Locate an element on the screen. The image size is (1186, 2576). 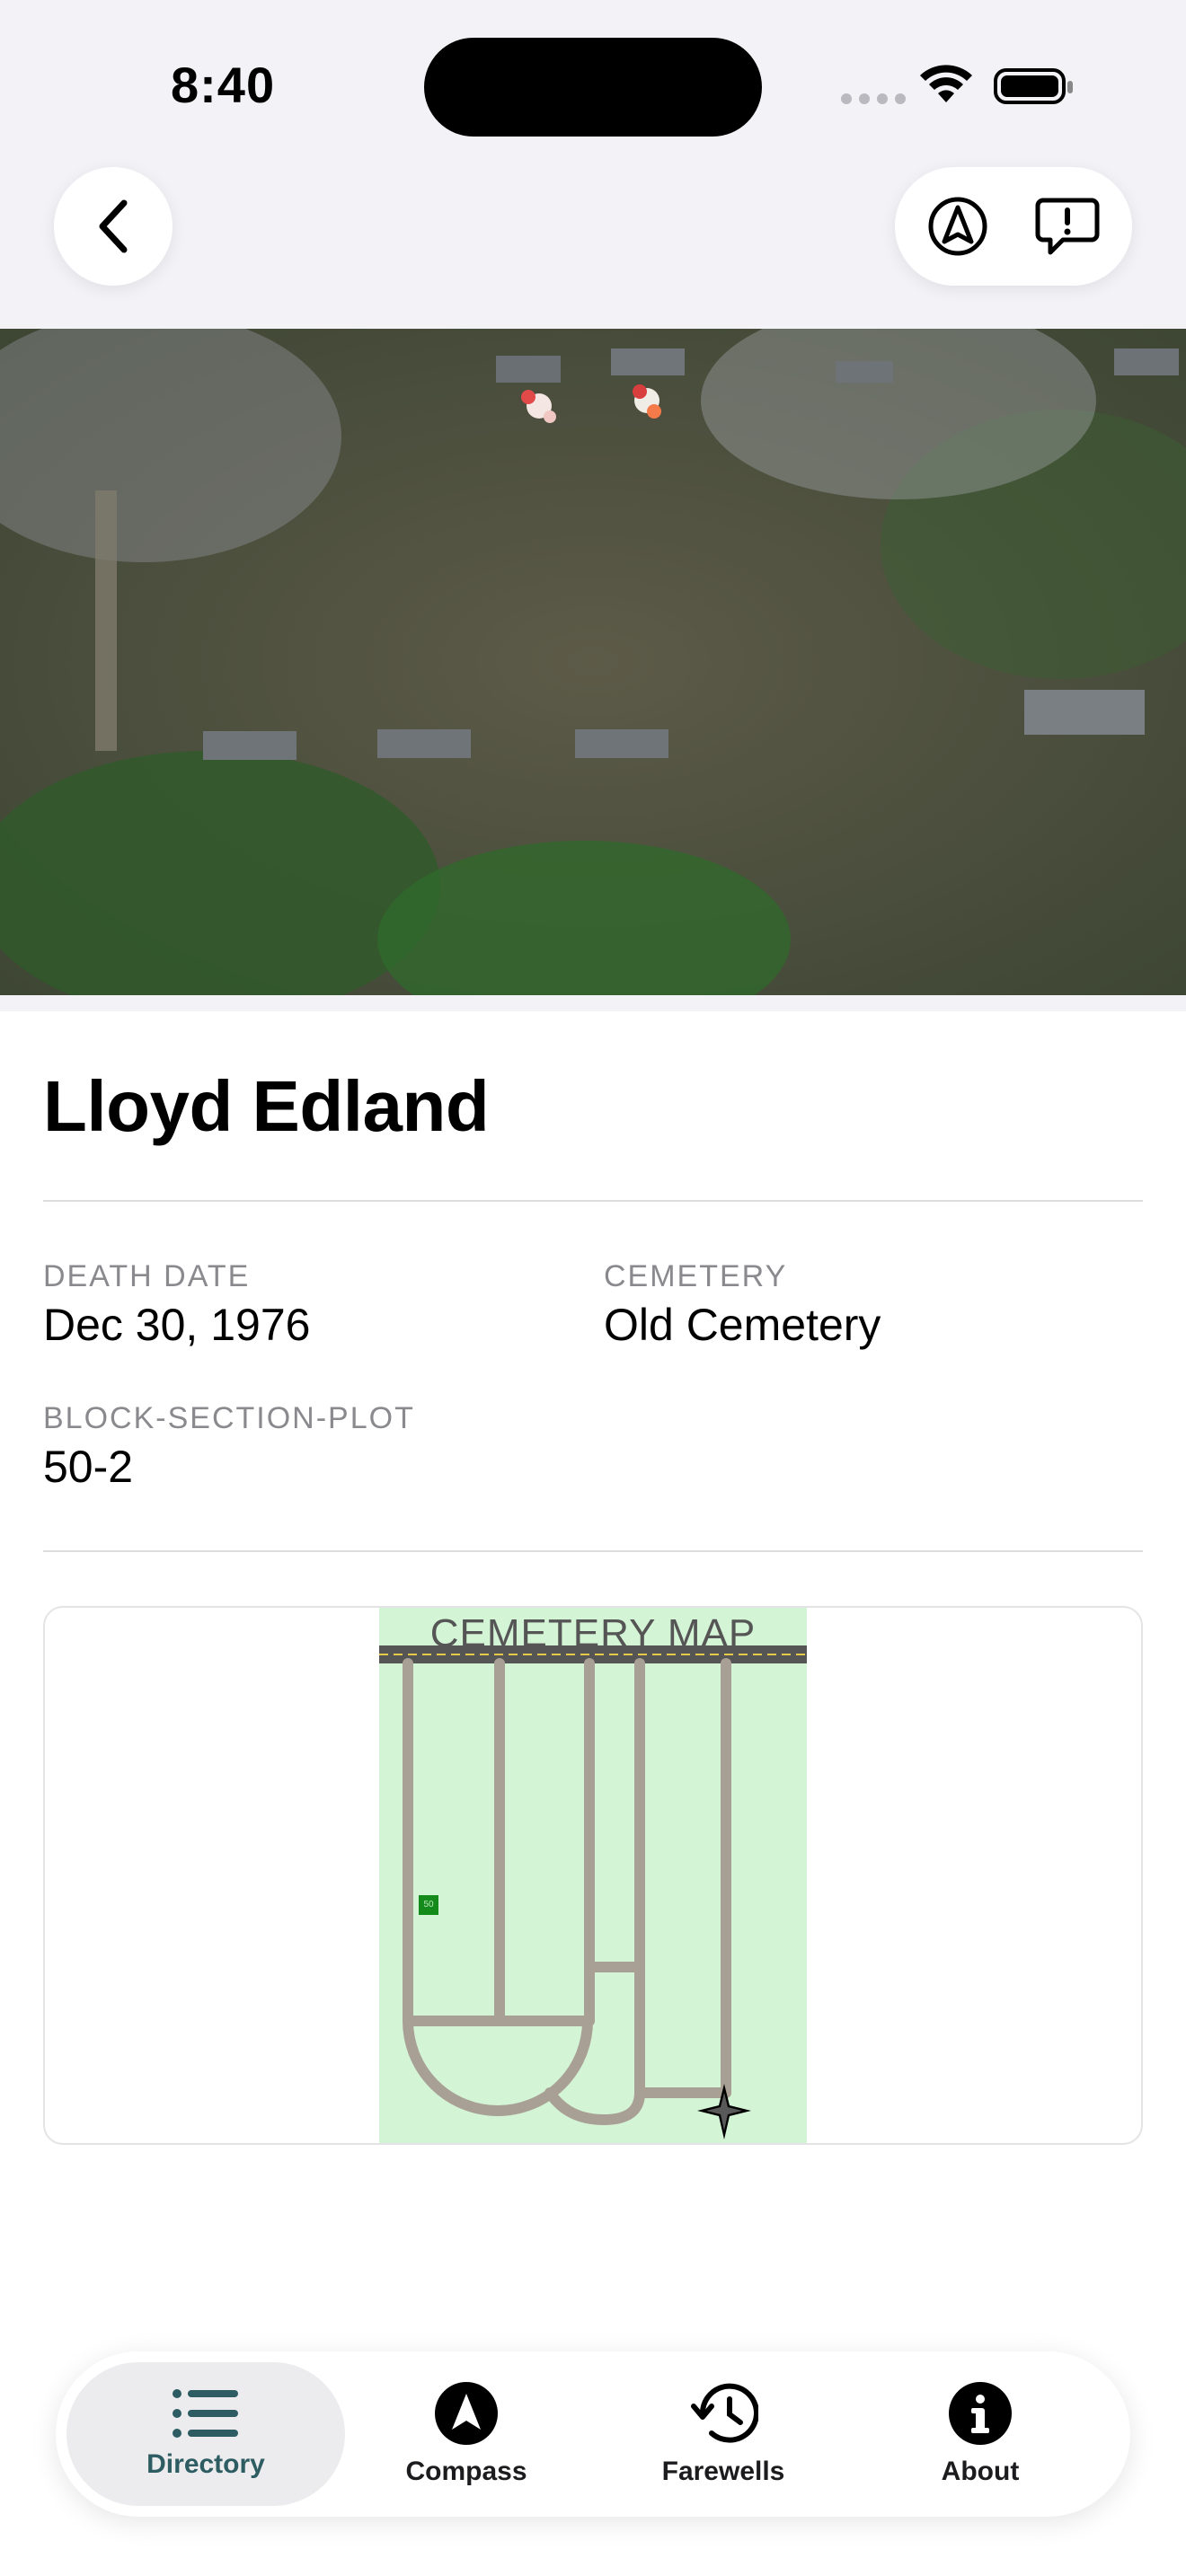
tab-bar: Directory Compass Farewells About is located at coordinates (593, 2434).